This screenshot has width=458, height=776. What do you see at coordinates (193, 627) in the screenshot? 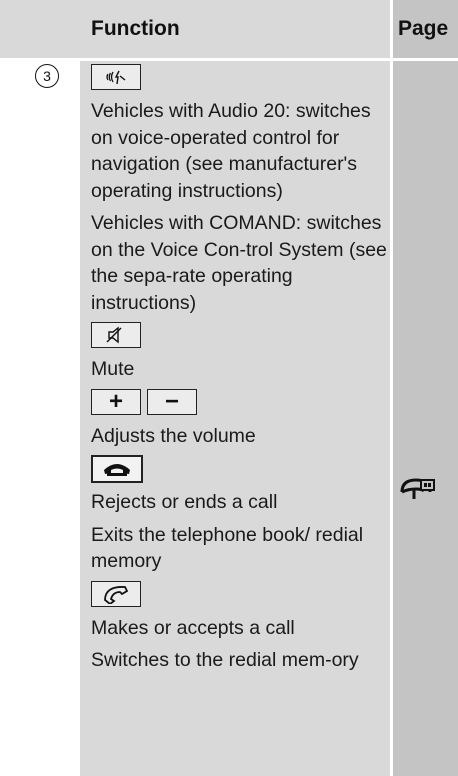
I see `accept-call-description: Makes or accepts a call` at bounding box center [193, 627].